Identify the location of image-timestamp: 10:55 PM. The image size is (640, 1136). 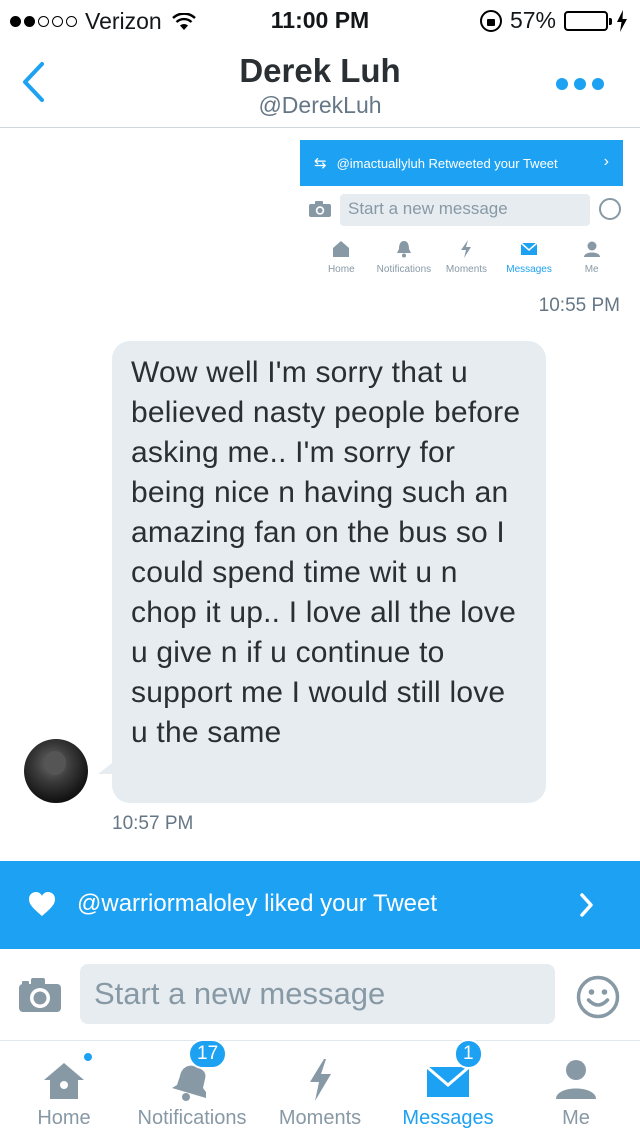
(579, 305).